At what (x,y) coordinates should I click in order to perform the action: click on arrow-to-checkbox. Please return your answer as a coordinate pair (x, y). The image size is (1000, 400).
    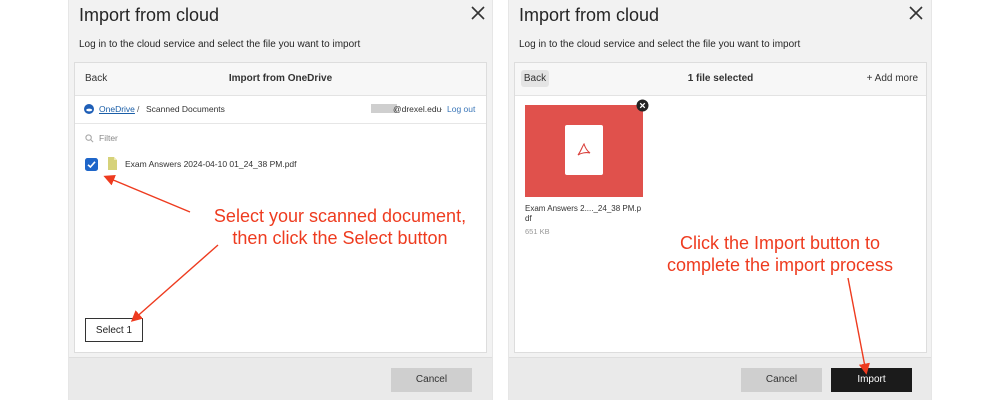
    Looking at the image, I should click on (147, 194).